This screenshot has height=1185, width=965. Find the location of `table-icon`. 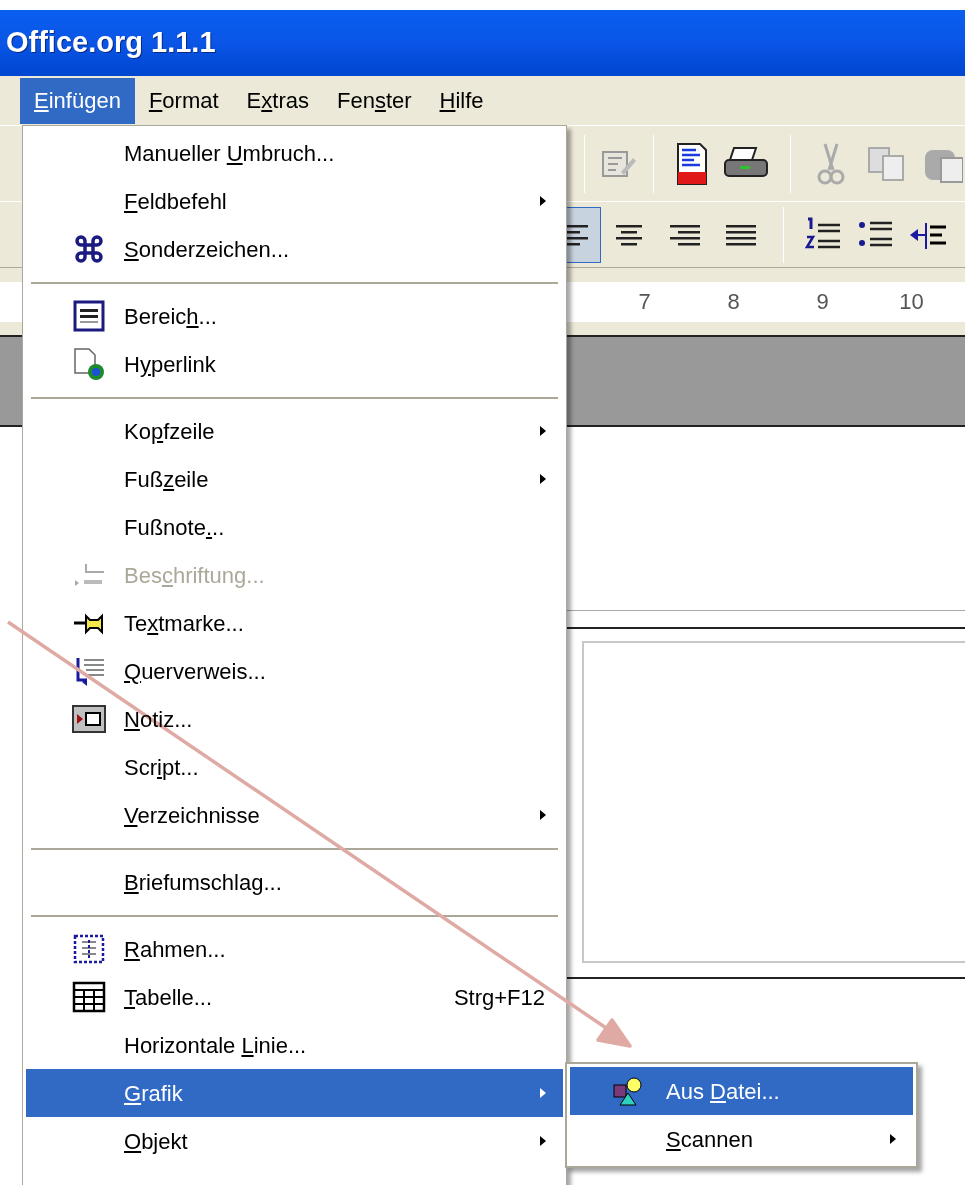

table-icon is located at coordinates (89, 997).